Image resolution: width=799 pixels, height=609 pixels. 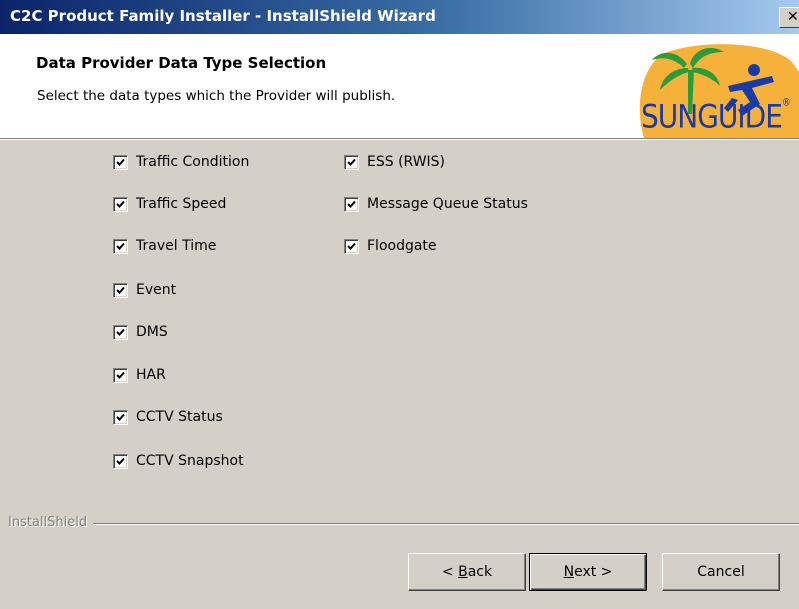 What do you see at coordinates (190, 461) in the screenshot?
I see `checkbox-label: CCTV Snapshot` at bounding box center [190, 461].